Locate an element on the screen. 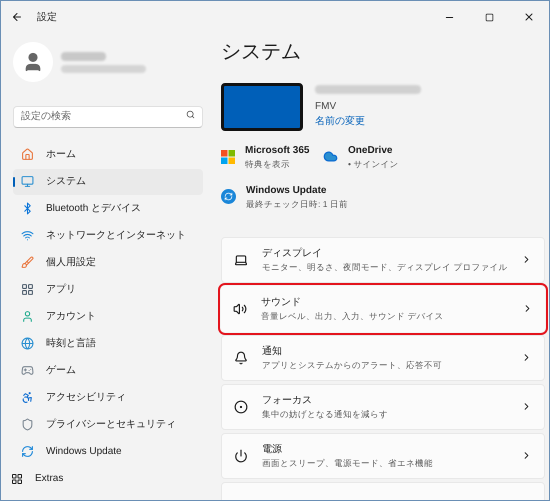  apps-icon is located at coordinates (27, 289).